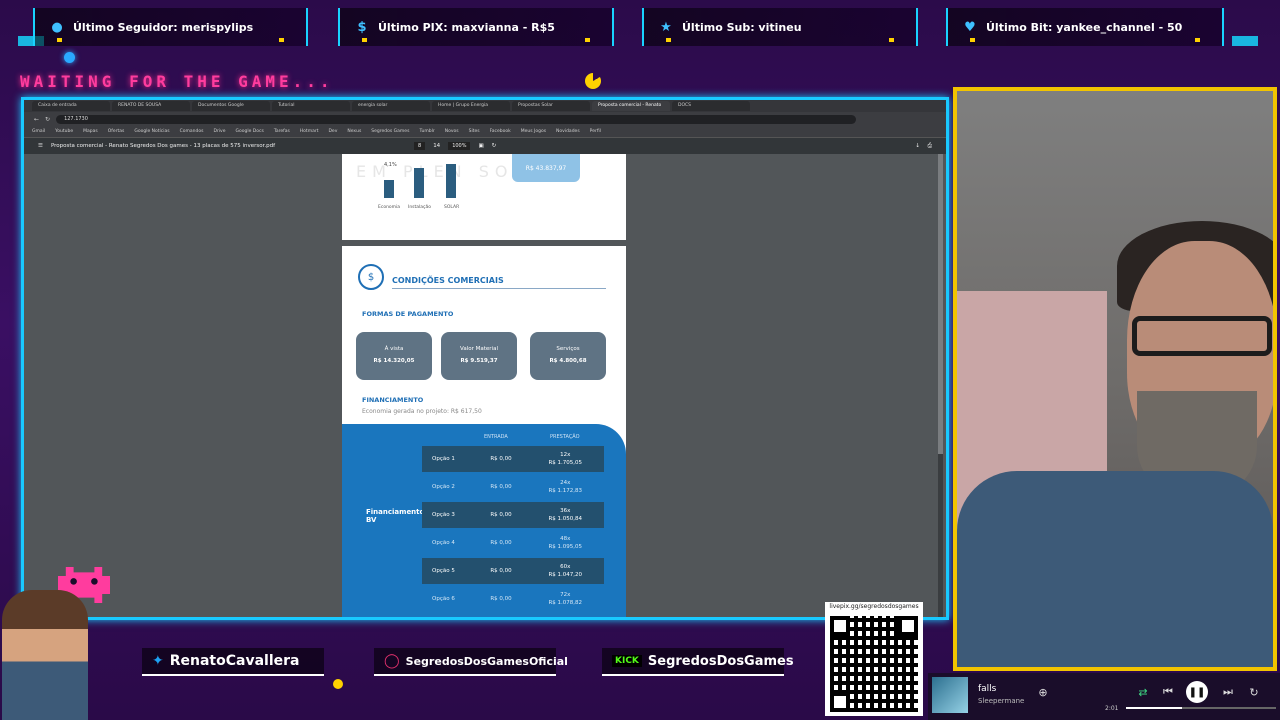 The height and width of the screenshot is (720, 1280). Describe the element at coordinates (151, 131) in the screenshot. I see `bookmark: Google Notícias` at that location.